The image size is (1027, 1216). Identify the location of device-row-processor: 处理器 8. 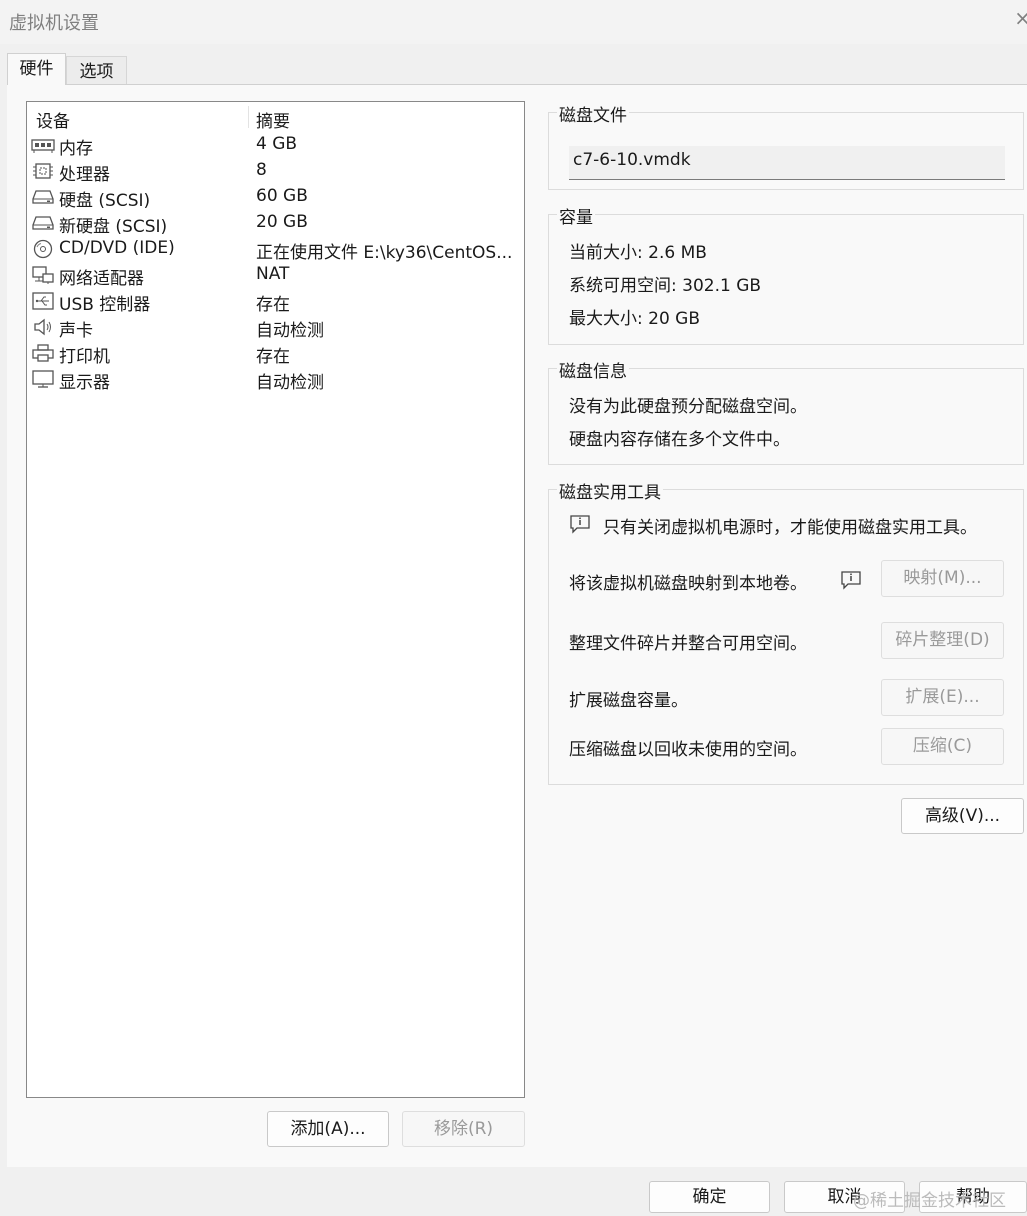
(275, 171).